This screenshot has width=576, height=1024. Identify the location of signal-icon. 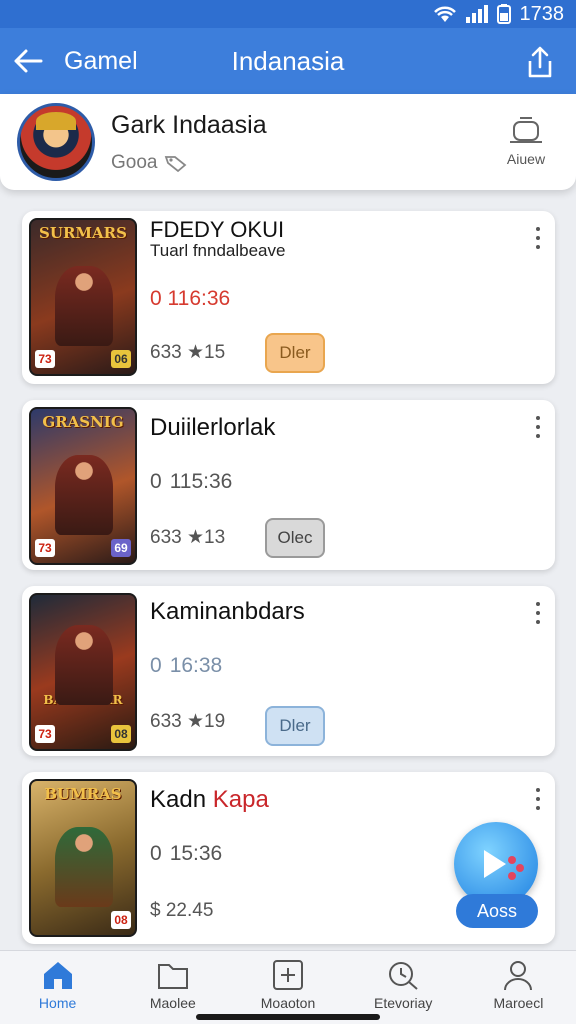
(476, 14).